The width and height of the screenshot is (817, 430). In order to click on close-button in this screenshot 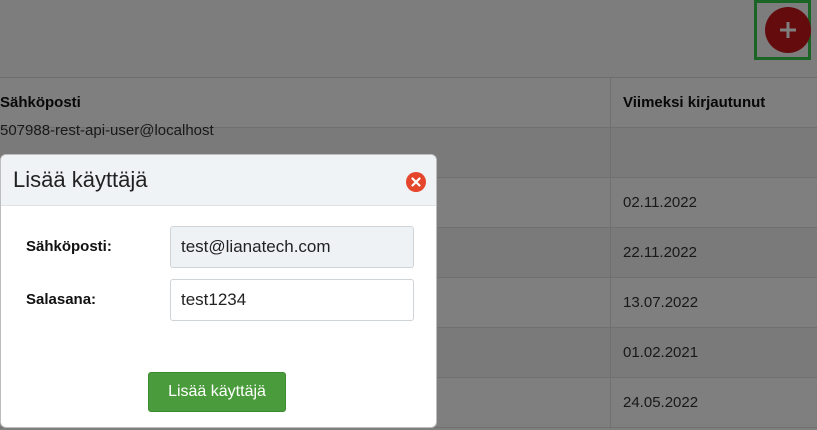, I will do `click(416, 182)`.